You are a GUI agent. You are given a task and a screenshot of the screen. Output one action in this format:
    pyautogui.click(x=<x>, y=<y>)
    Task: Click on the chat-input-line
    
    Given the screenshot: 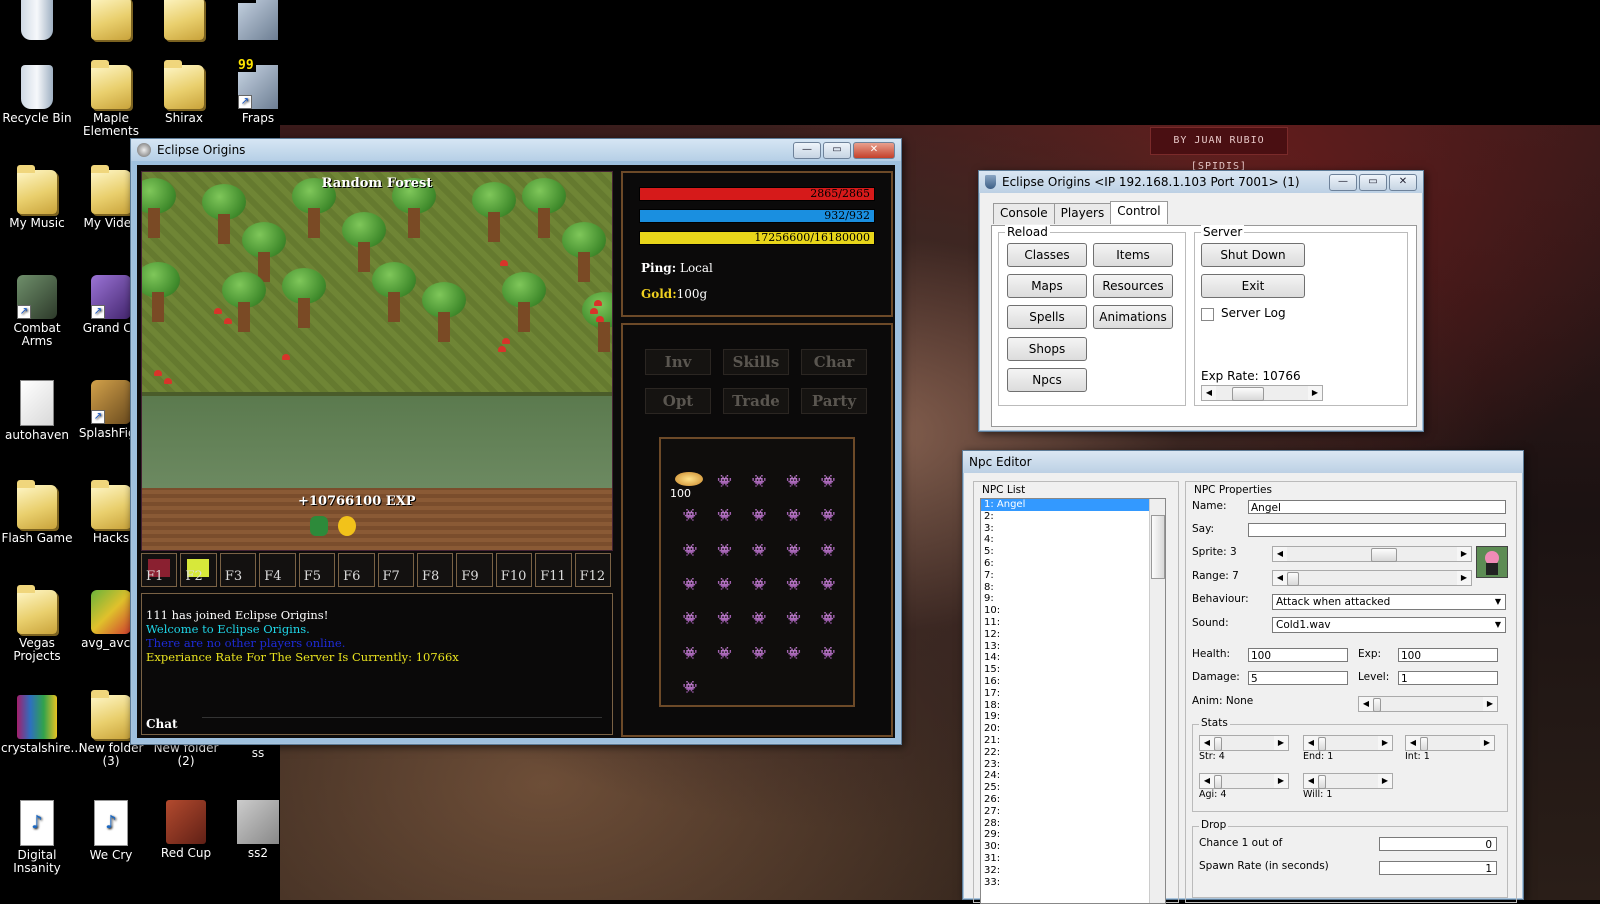 What is the action you would take?
    pyautogui.click(x=402, y=717)
    